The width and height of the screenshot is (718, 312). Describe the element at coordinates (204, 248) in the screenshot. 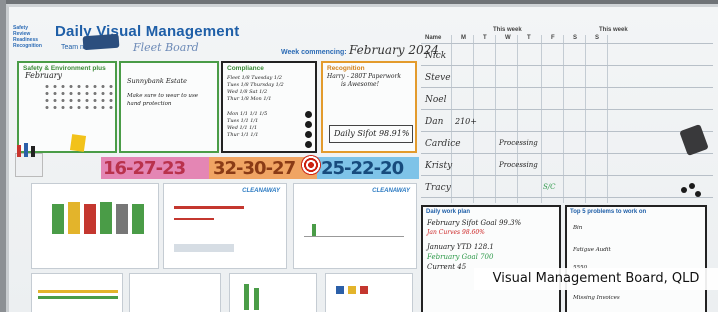

I see `sheet-block` at that location.